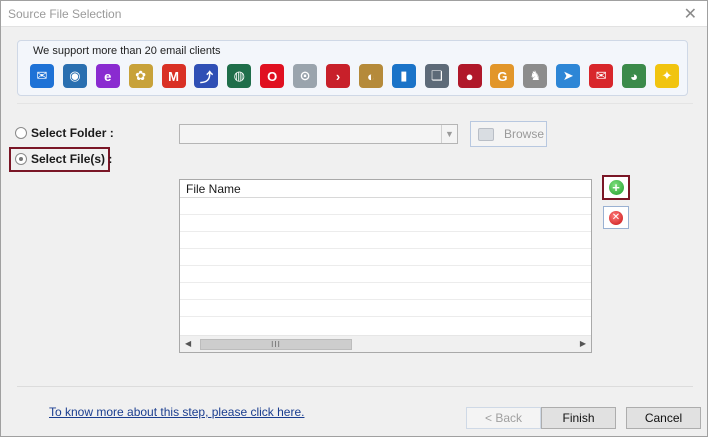  I want to click on scroll-right-icon: ▶, so click(583, 343).